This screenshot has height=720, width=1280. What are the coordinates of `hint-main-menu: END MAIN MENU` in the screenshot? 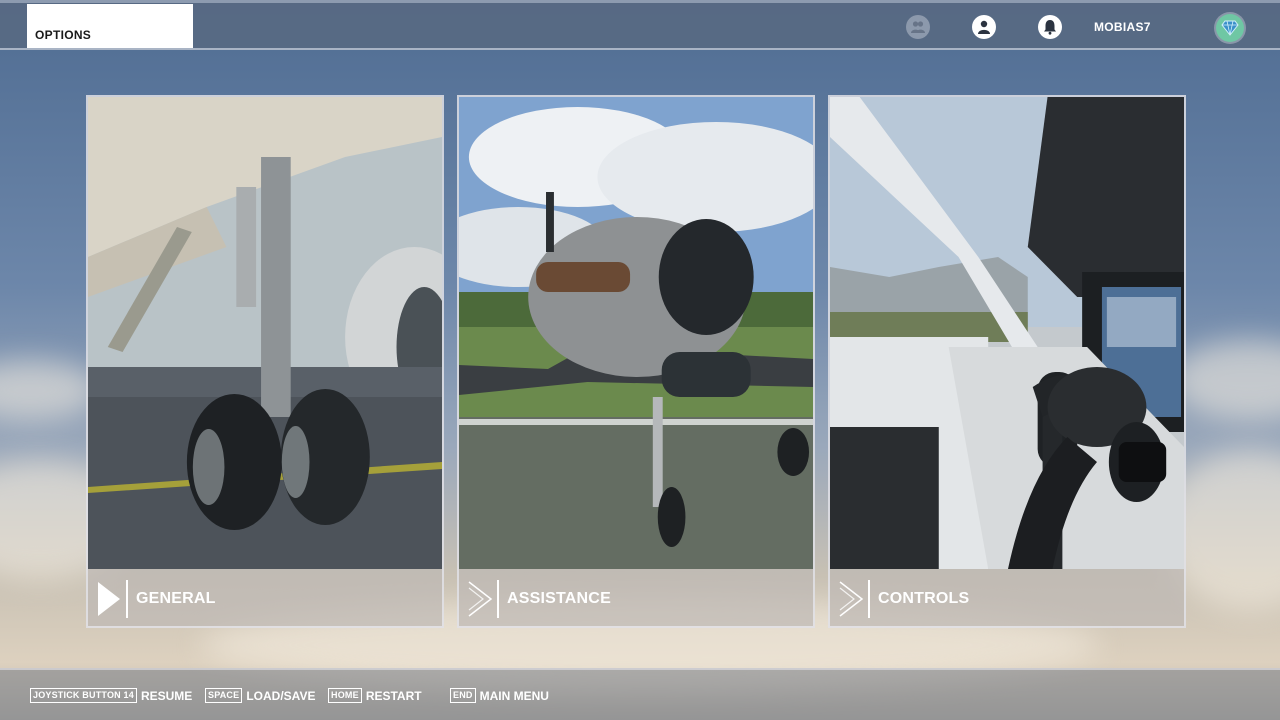 It's located at (499, 695).